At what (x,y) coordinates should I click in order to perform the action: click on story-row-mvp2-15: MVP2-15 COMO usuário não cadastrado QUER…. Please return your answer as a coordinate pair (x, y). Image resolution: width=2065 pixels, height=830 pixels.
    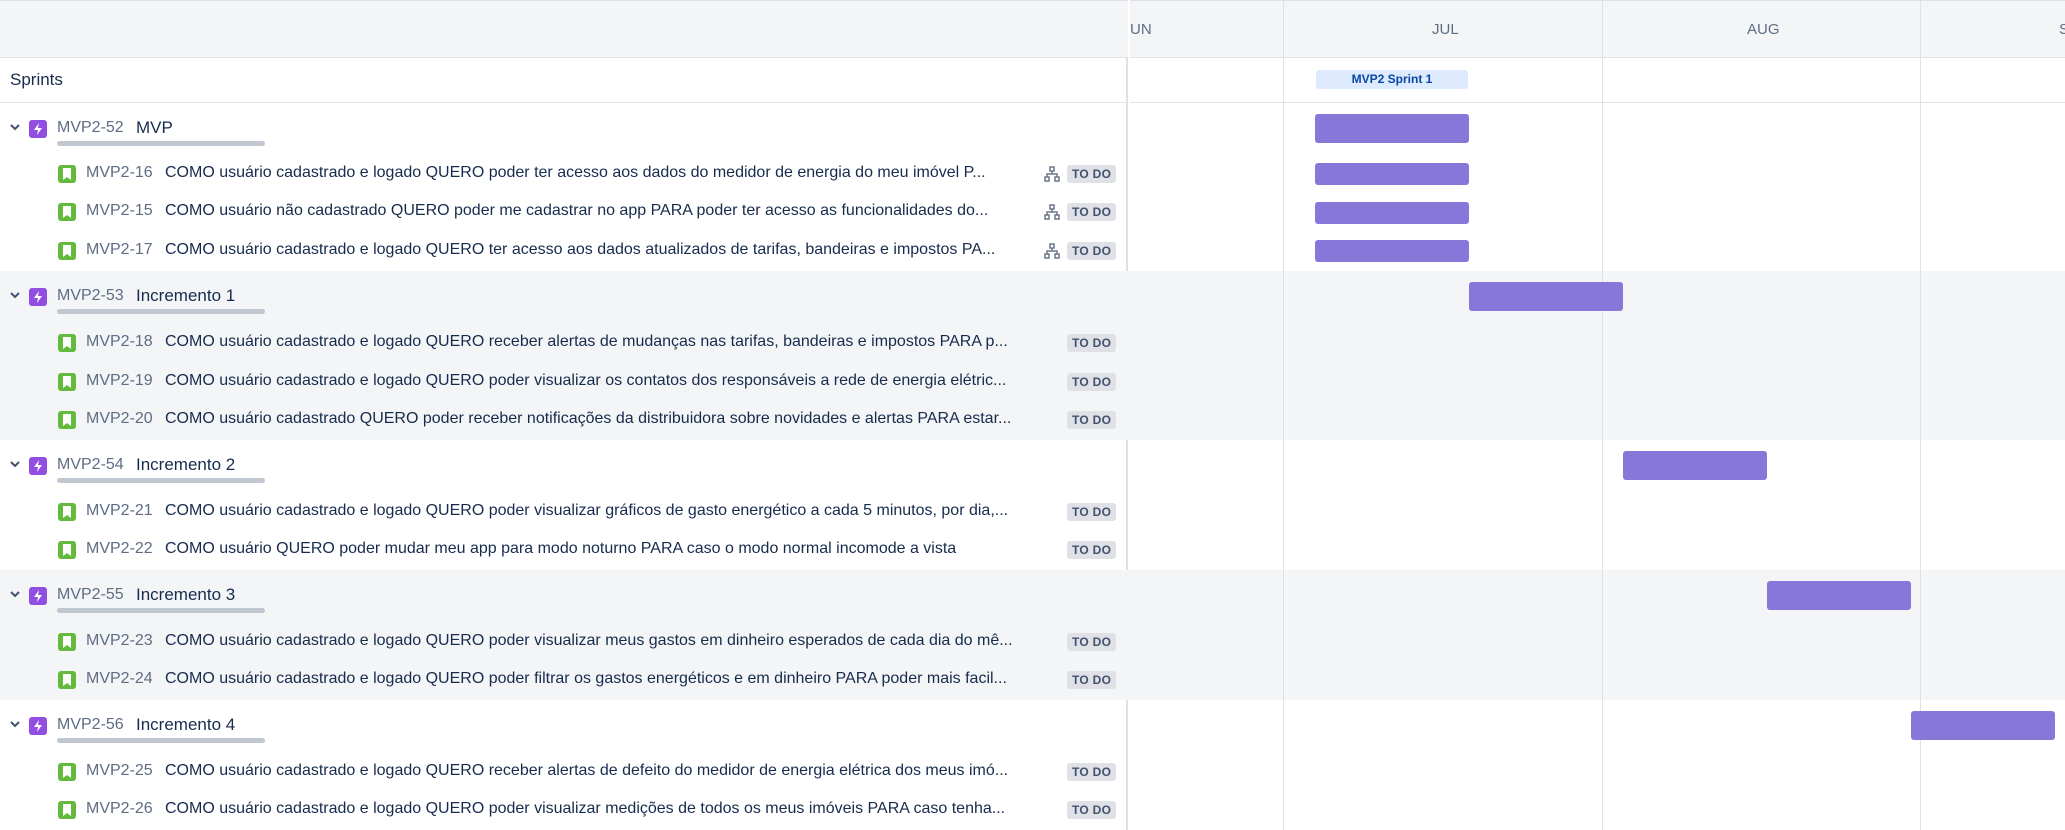
    Looking at the image, I should click on (564, 212).